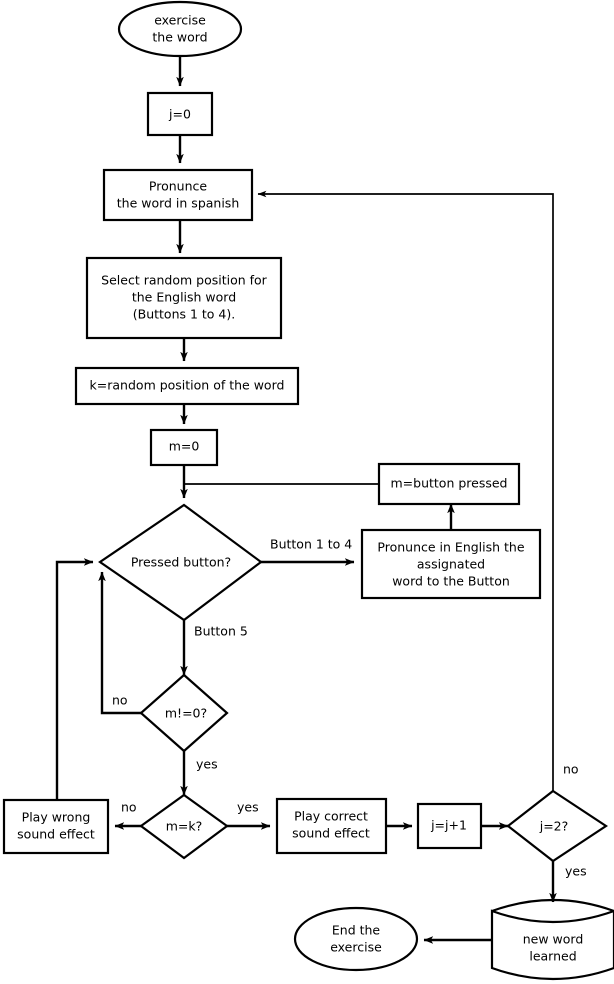  Describe the element at coordinates (576, 871) in the screenshot. I see `edge-label-j-equals-two-yes: yes` at that location.